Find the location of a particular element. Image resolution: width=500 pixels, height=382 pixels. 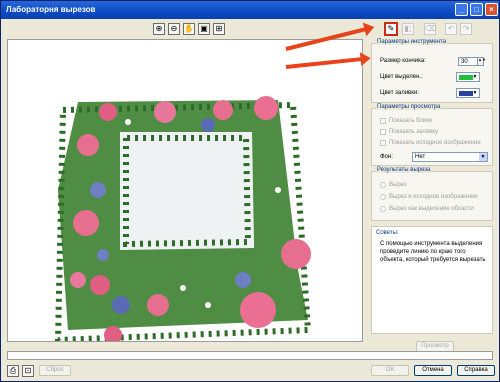

cancel-button: Отмена is located at coordinates (433, 370).